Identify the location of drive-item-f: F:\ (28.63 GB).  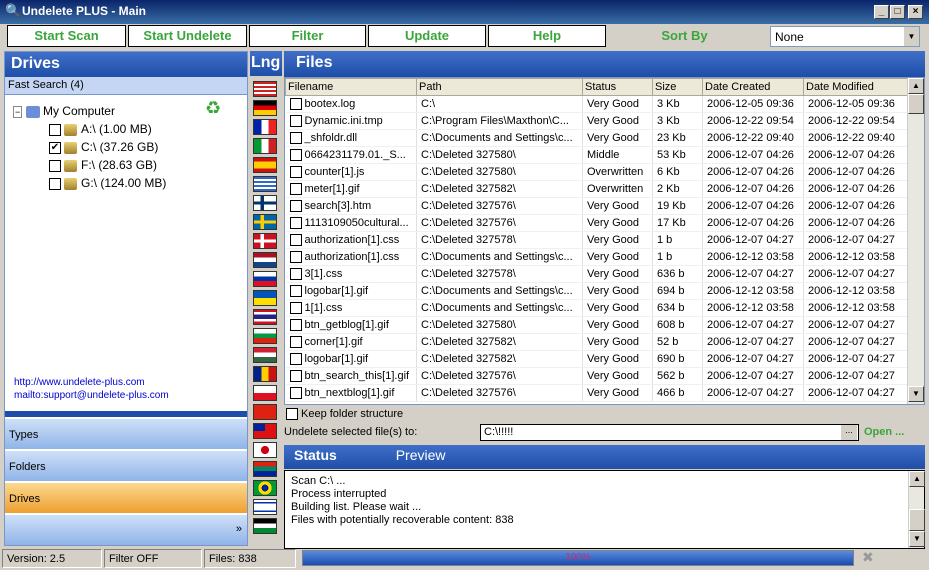
(103, 165).